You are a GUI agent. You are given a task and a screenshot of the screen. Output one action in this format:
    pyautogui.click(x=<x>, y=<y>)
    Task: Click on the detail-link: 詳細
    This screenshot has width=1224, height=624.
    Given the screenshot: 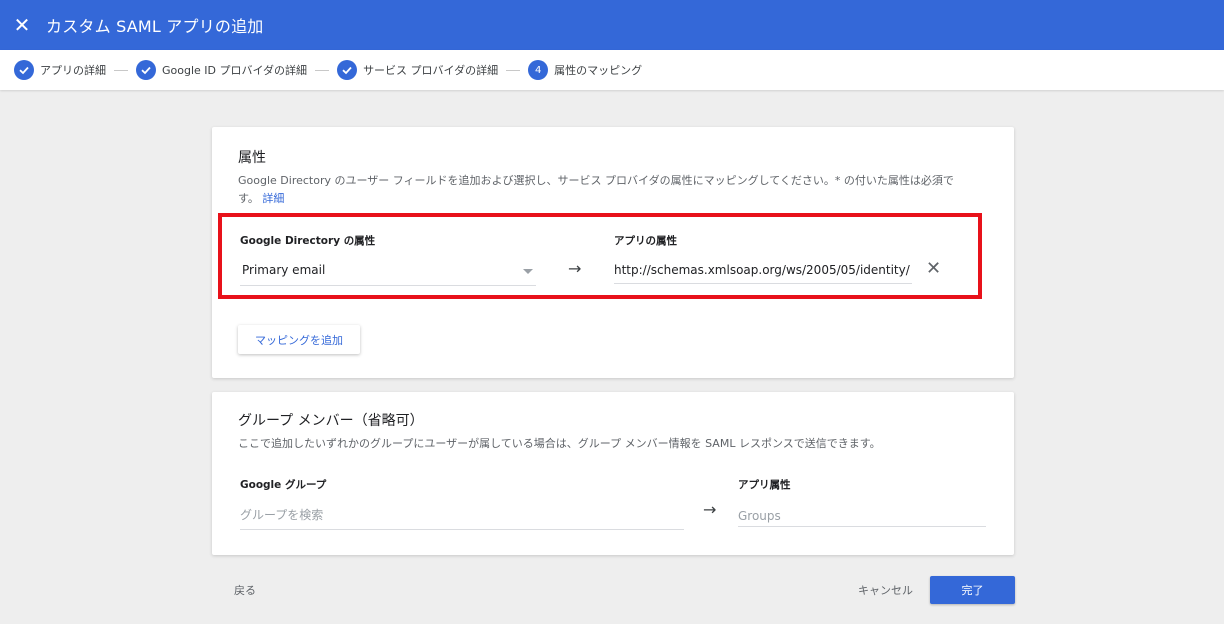 What is the action you would take?
    pyautogui.click(x=273, y=198)
    